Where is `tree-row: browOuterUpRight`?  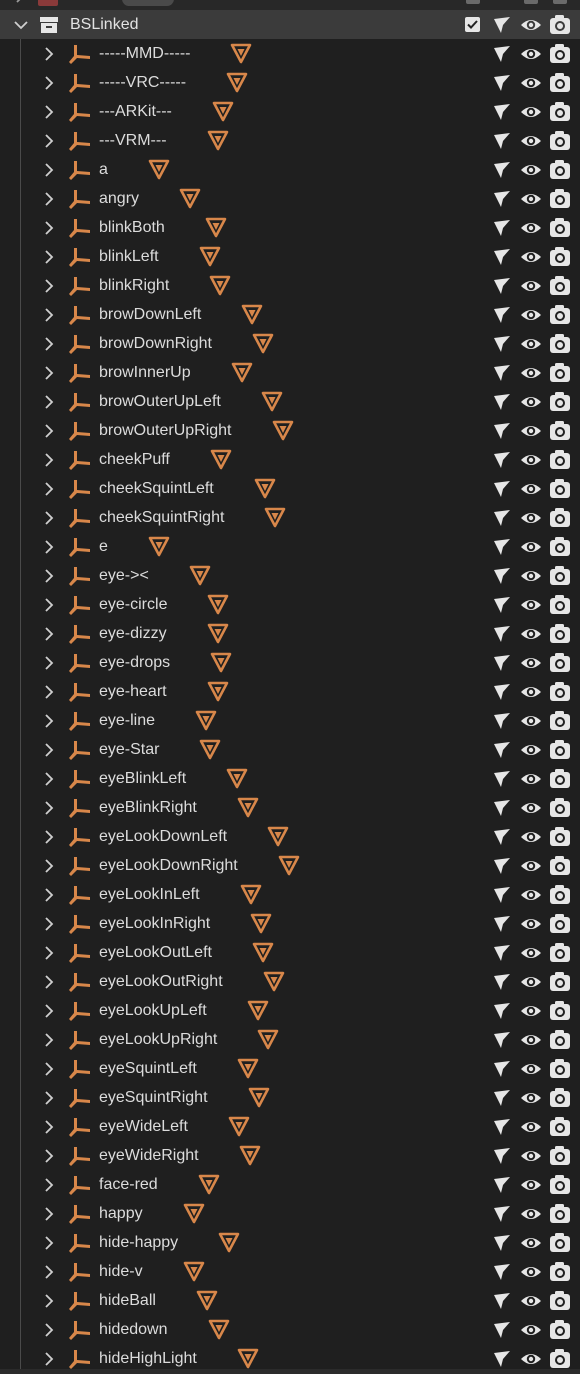
tree-row: browOuterUpRight is located at coordinates (290, 430).